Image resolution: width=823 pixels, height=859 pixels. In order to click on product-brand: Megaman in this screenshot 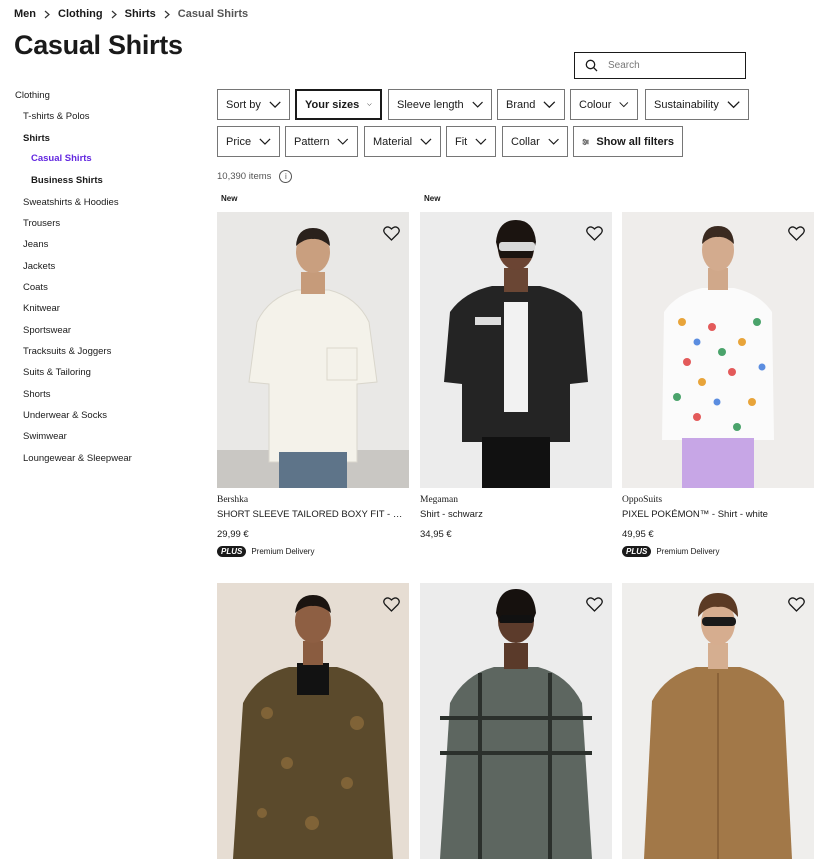, I will do `click(439, 500)`.